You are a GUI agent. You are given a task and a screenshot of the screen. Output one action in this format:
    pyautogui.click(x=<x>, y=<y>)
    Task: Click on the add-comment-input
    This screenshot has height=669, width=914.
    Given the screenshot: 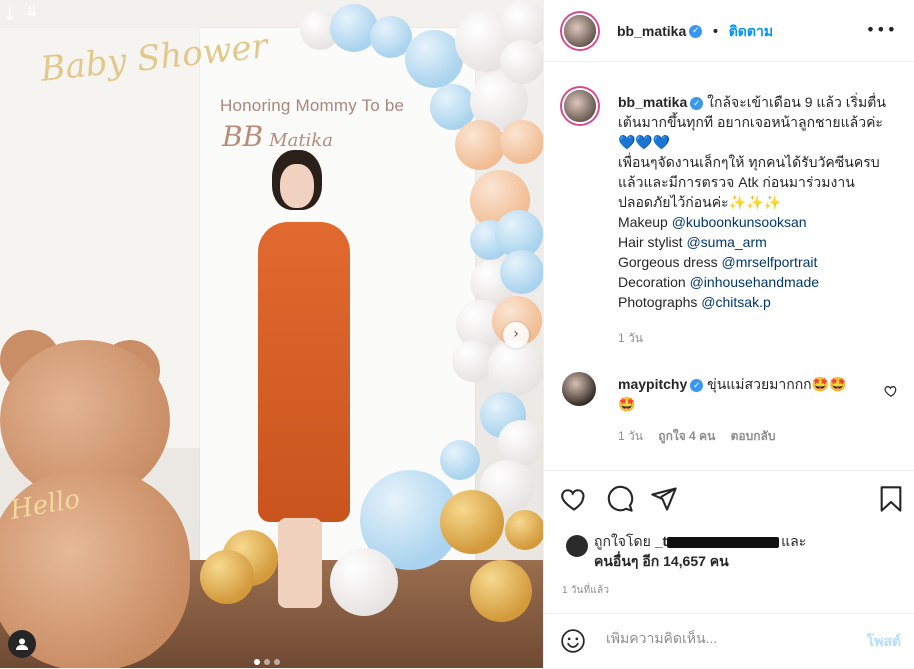 What is the action you would take?
    pyautogui.click(x=721, y=638)
    